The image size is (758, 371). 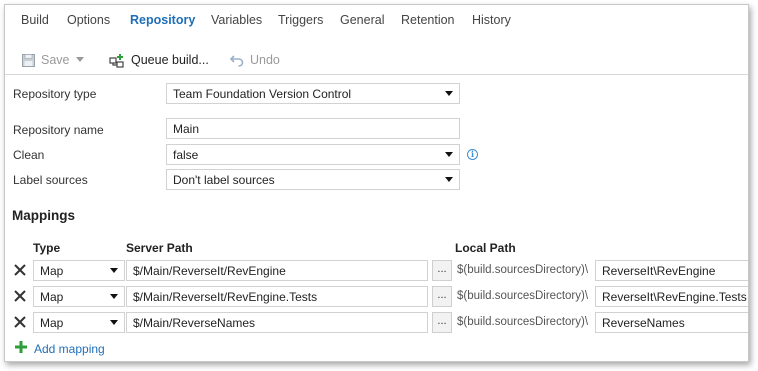 What do you see at coordinates (428, 20) in the screenshot?
I see `tab-retention: Retention` at bounding box center [428, 20].